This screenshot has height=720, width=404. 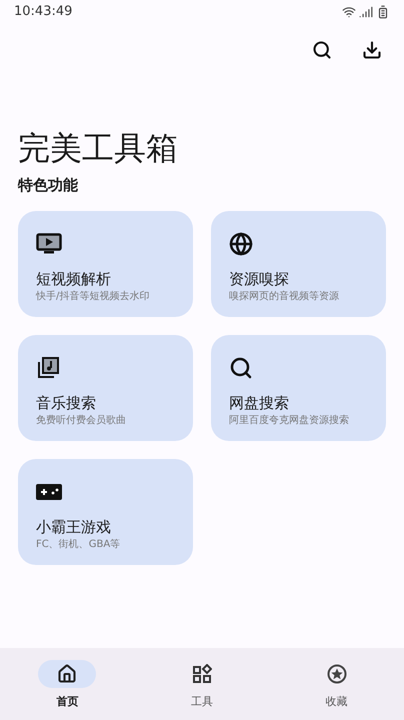 I want to click on feature-title: 资源嗅探, so click(x=259, y=278).